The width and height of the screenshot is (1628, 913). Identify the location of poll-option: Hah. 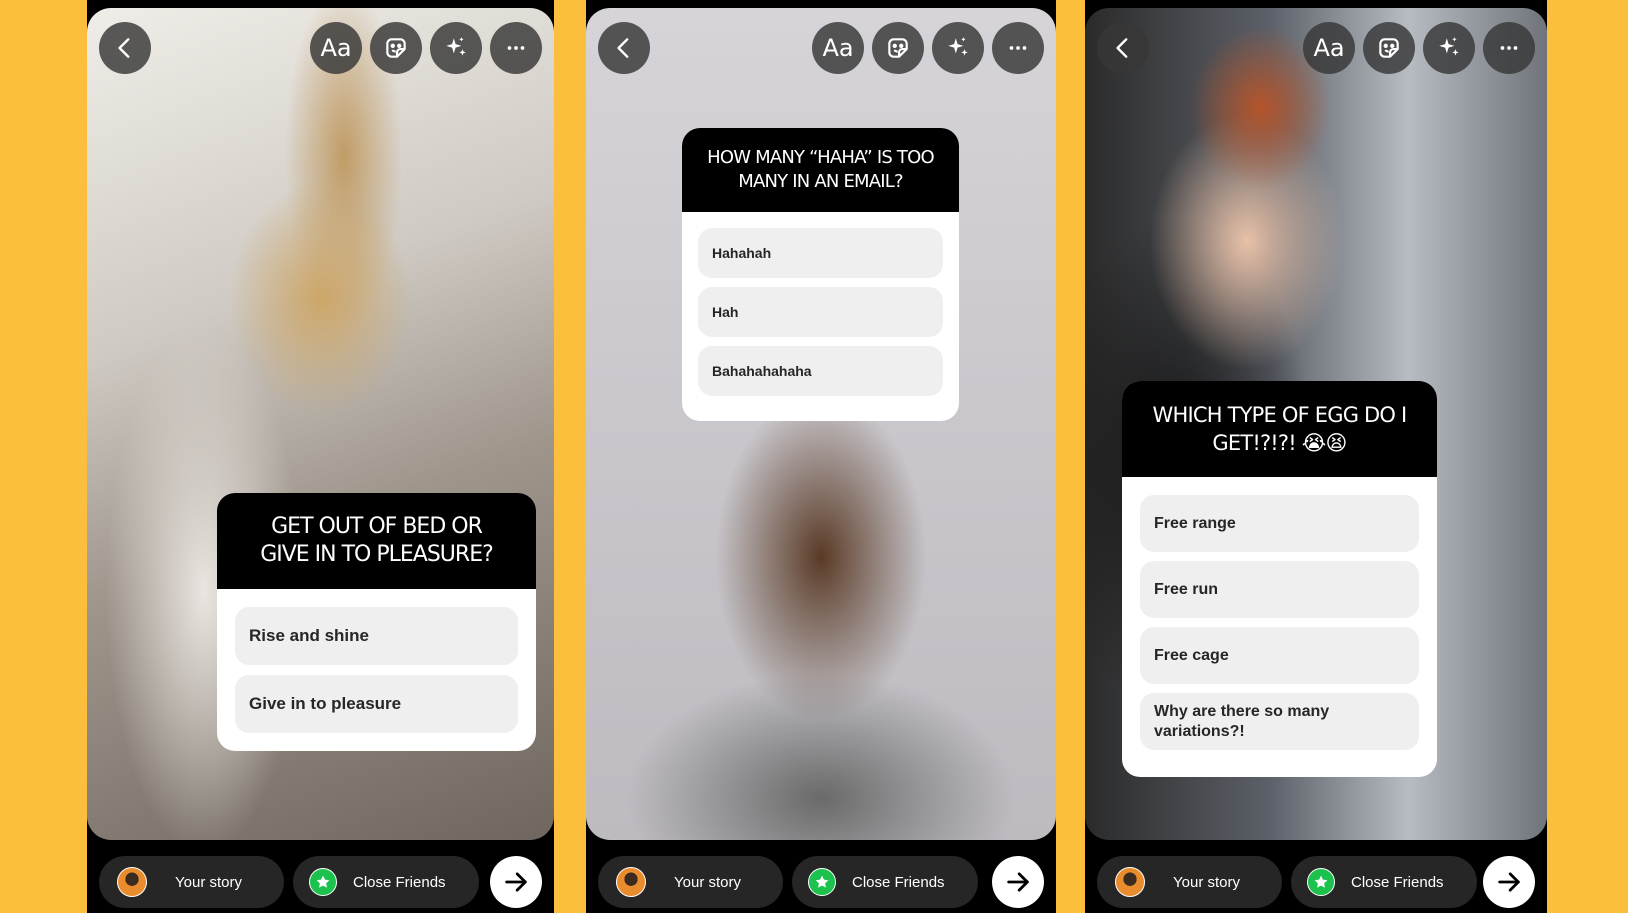
(820, 312).